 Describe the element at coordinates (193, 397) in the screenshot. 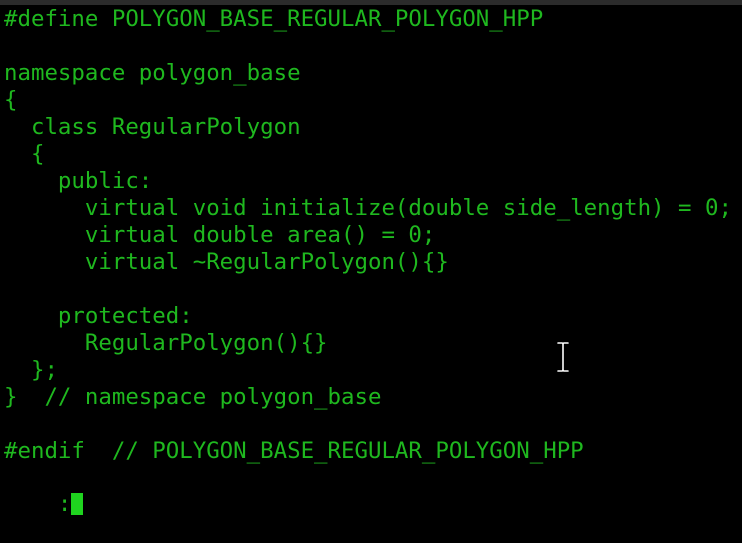

I see `code-line-15: } // namespace polygon_base` at that location.